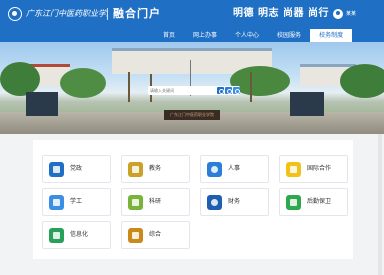  I want to click on app-tile-finance: 财务, so click(234, 202).